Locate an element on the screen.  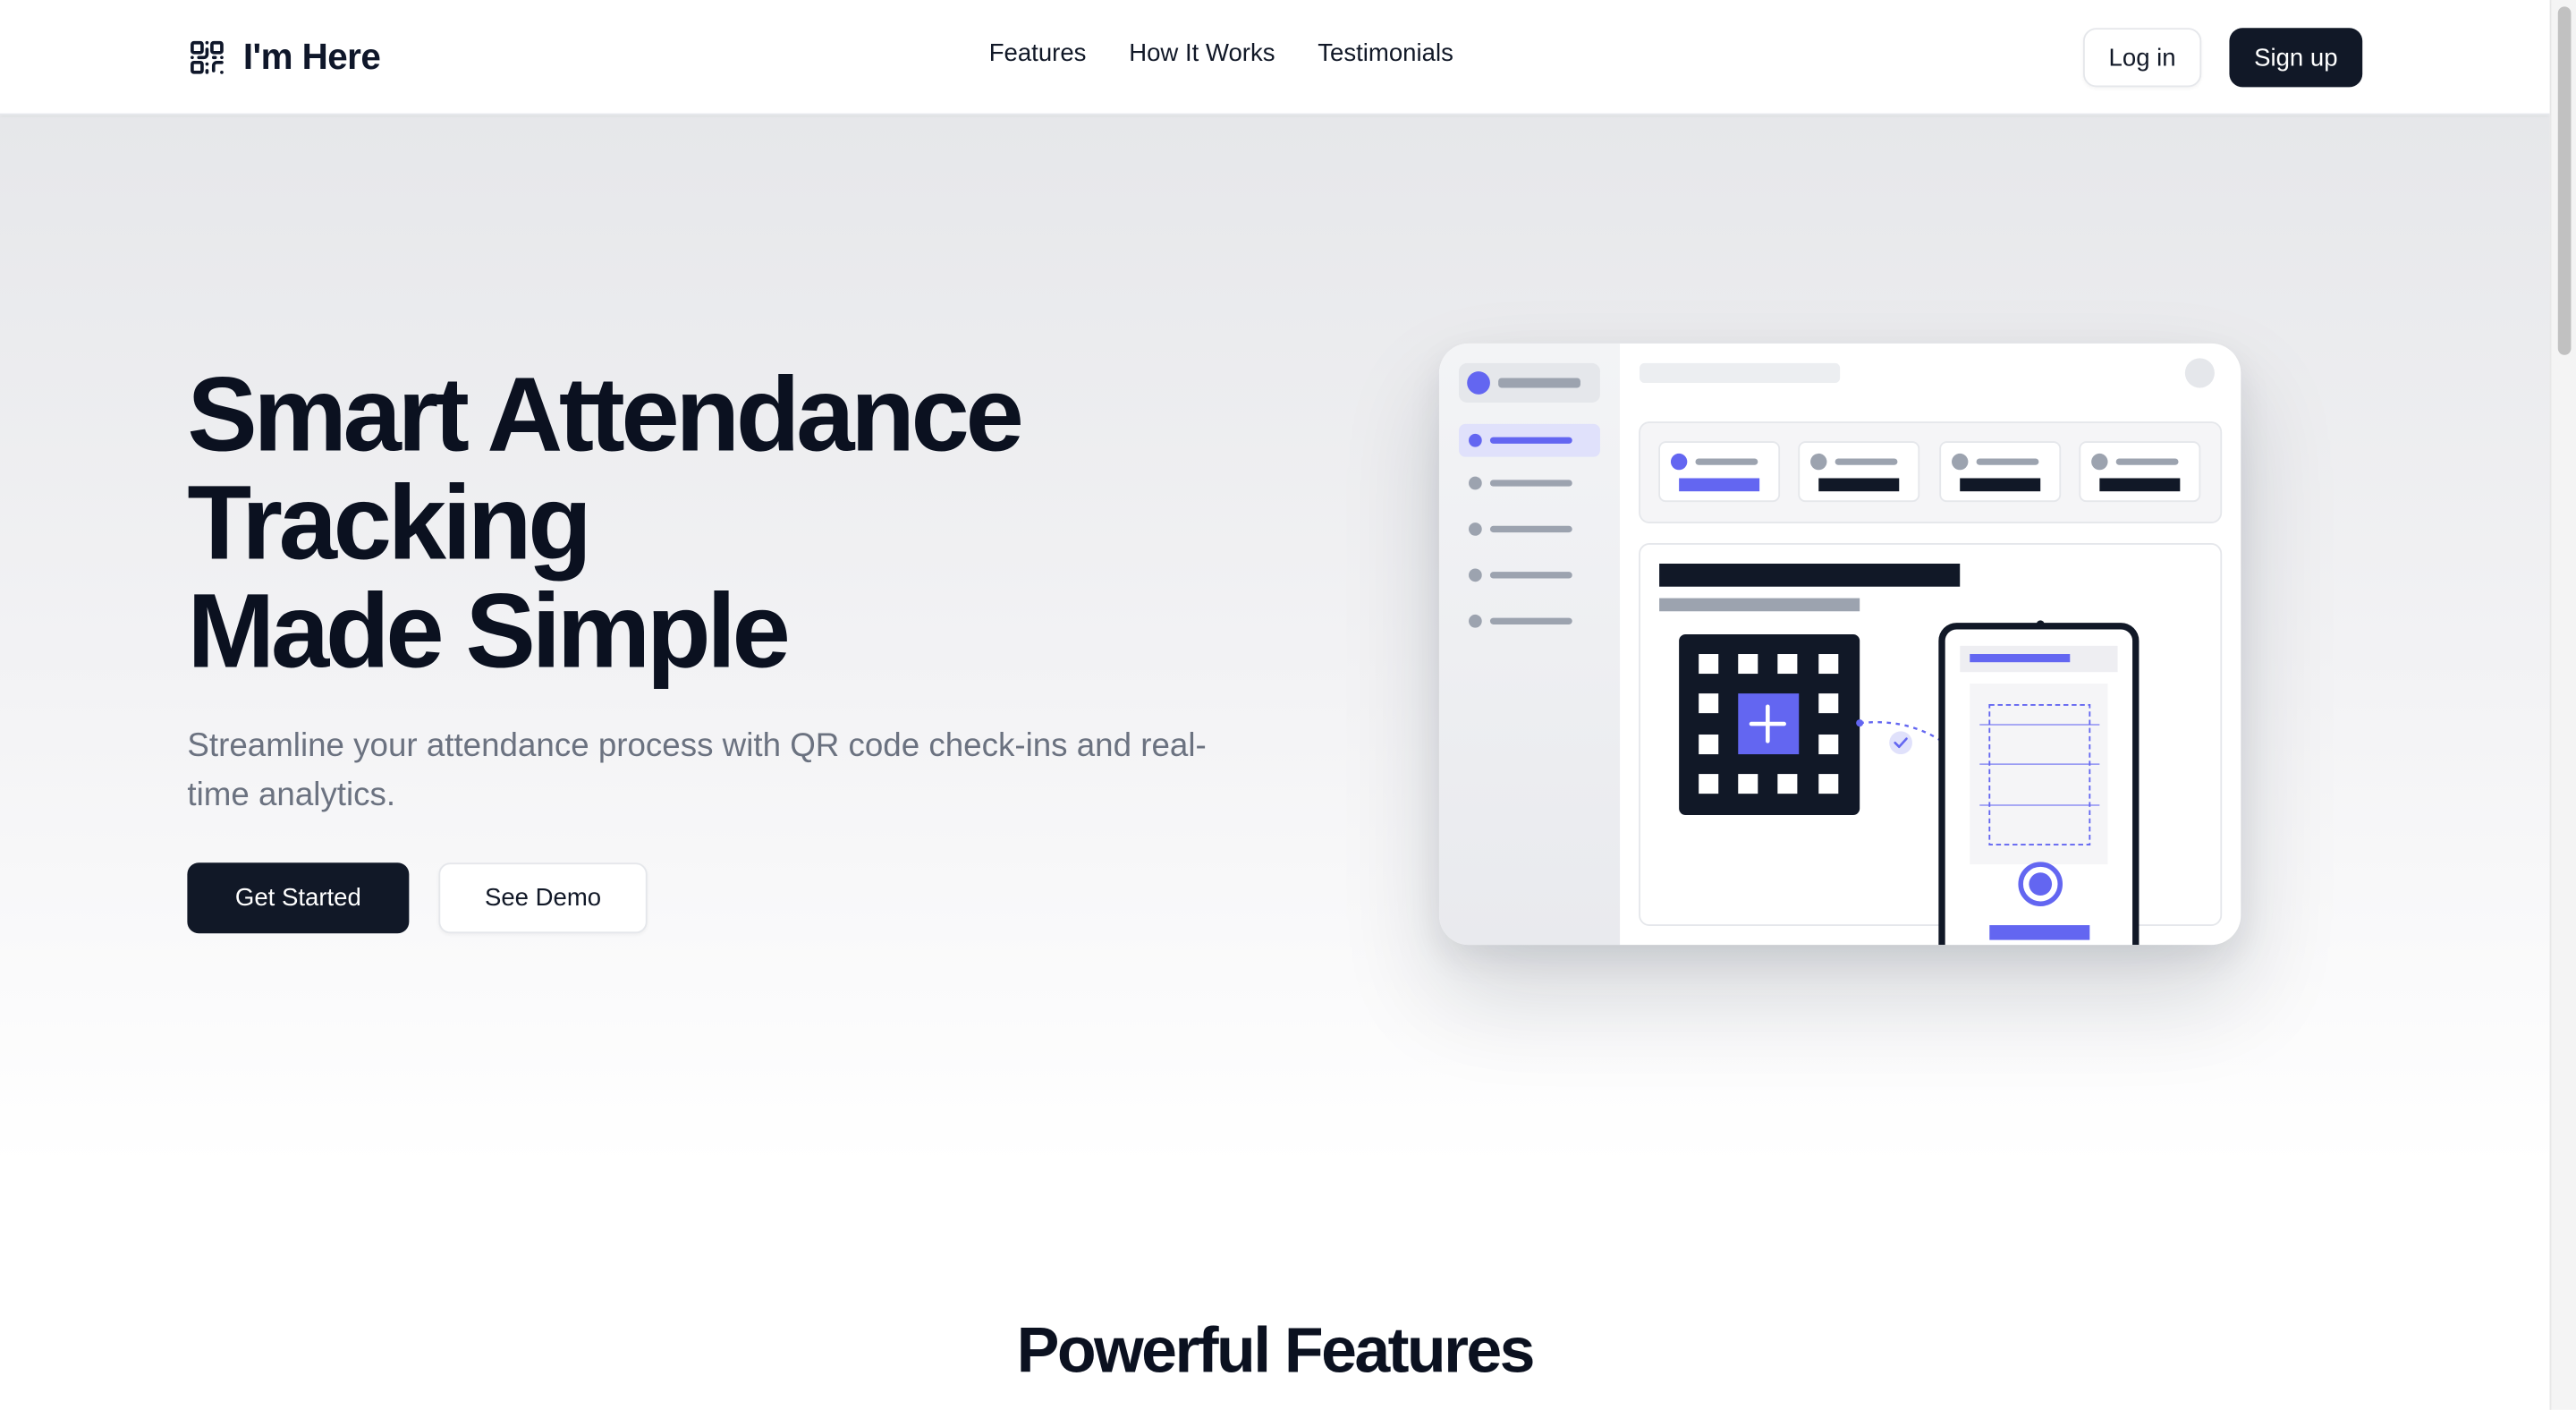
hero-title-line-3: Made Simple is located at coordinates (488, 631).